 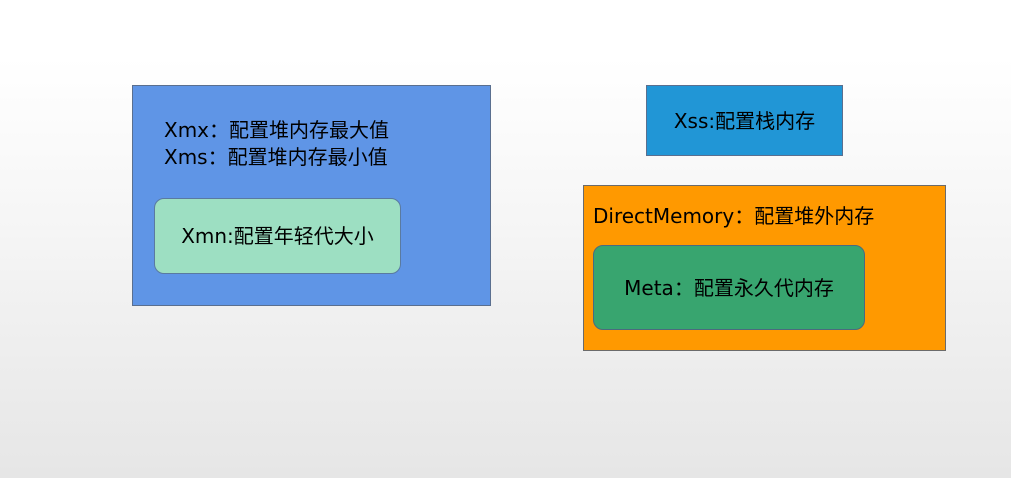 I want to click on meta-label: Meta：配置永久代内存, so click(x=729, y=287).